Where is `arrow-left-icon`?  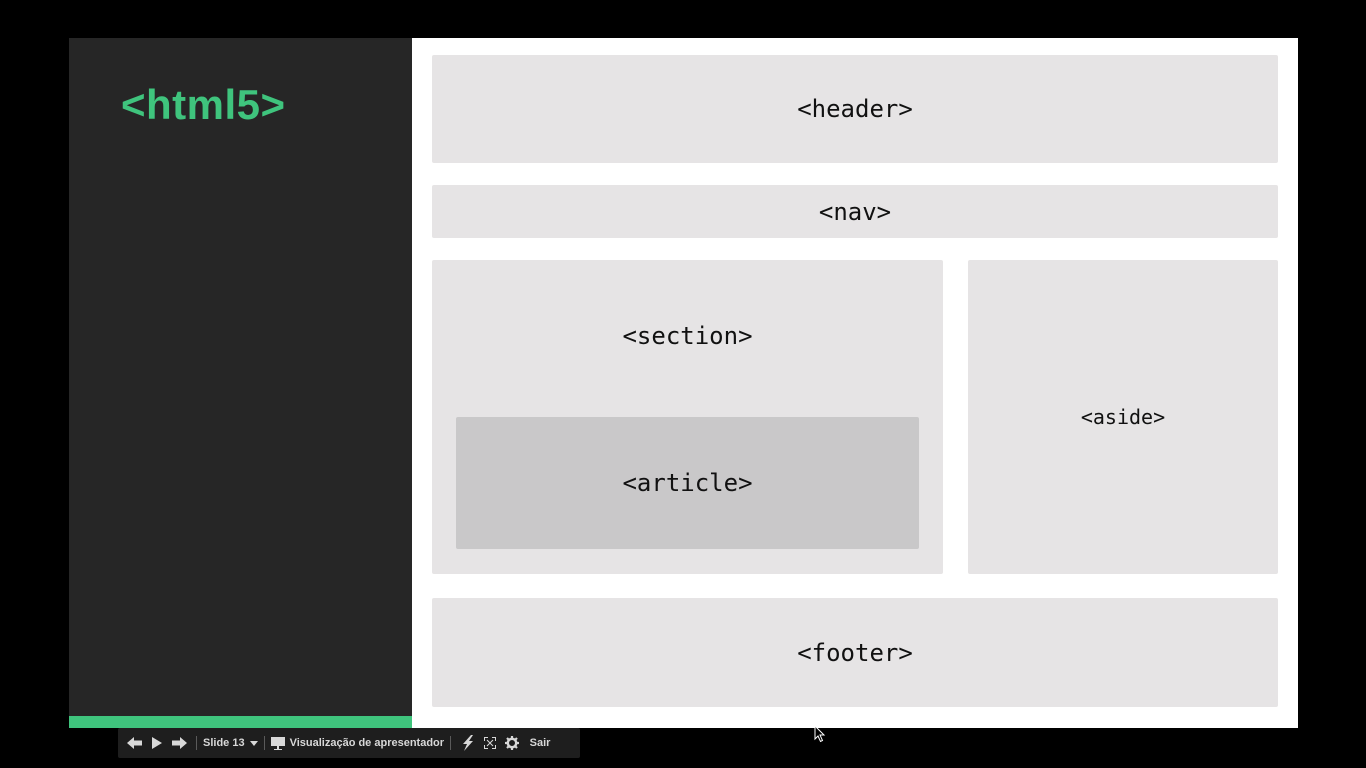
arrow-left-icon is located at coordinates (134, 743).